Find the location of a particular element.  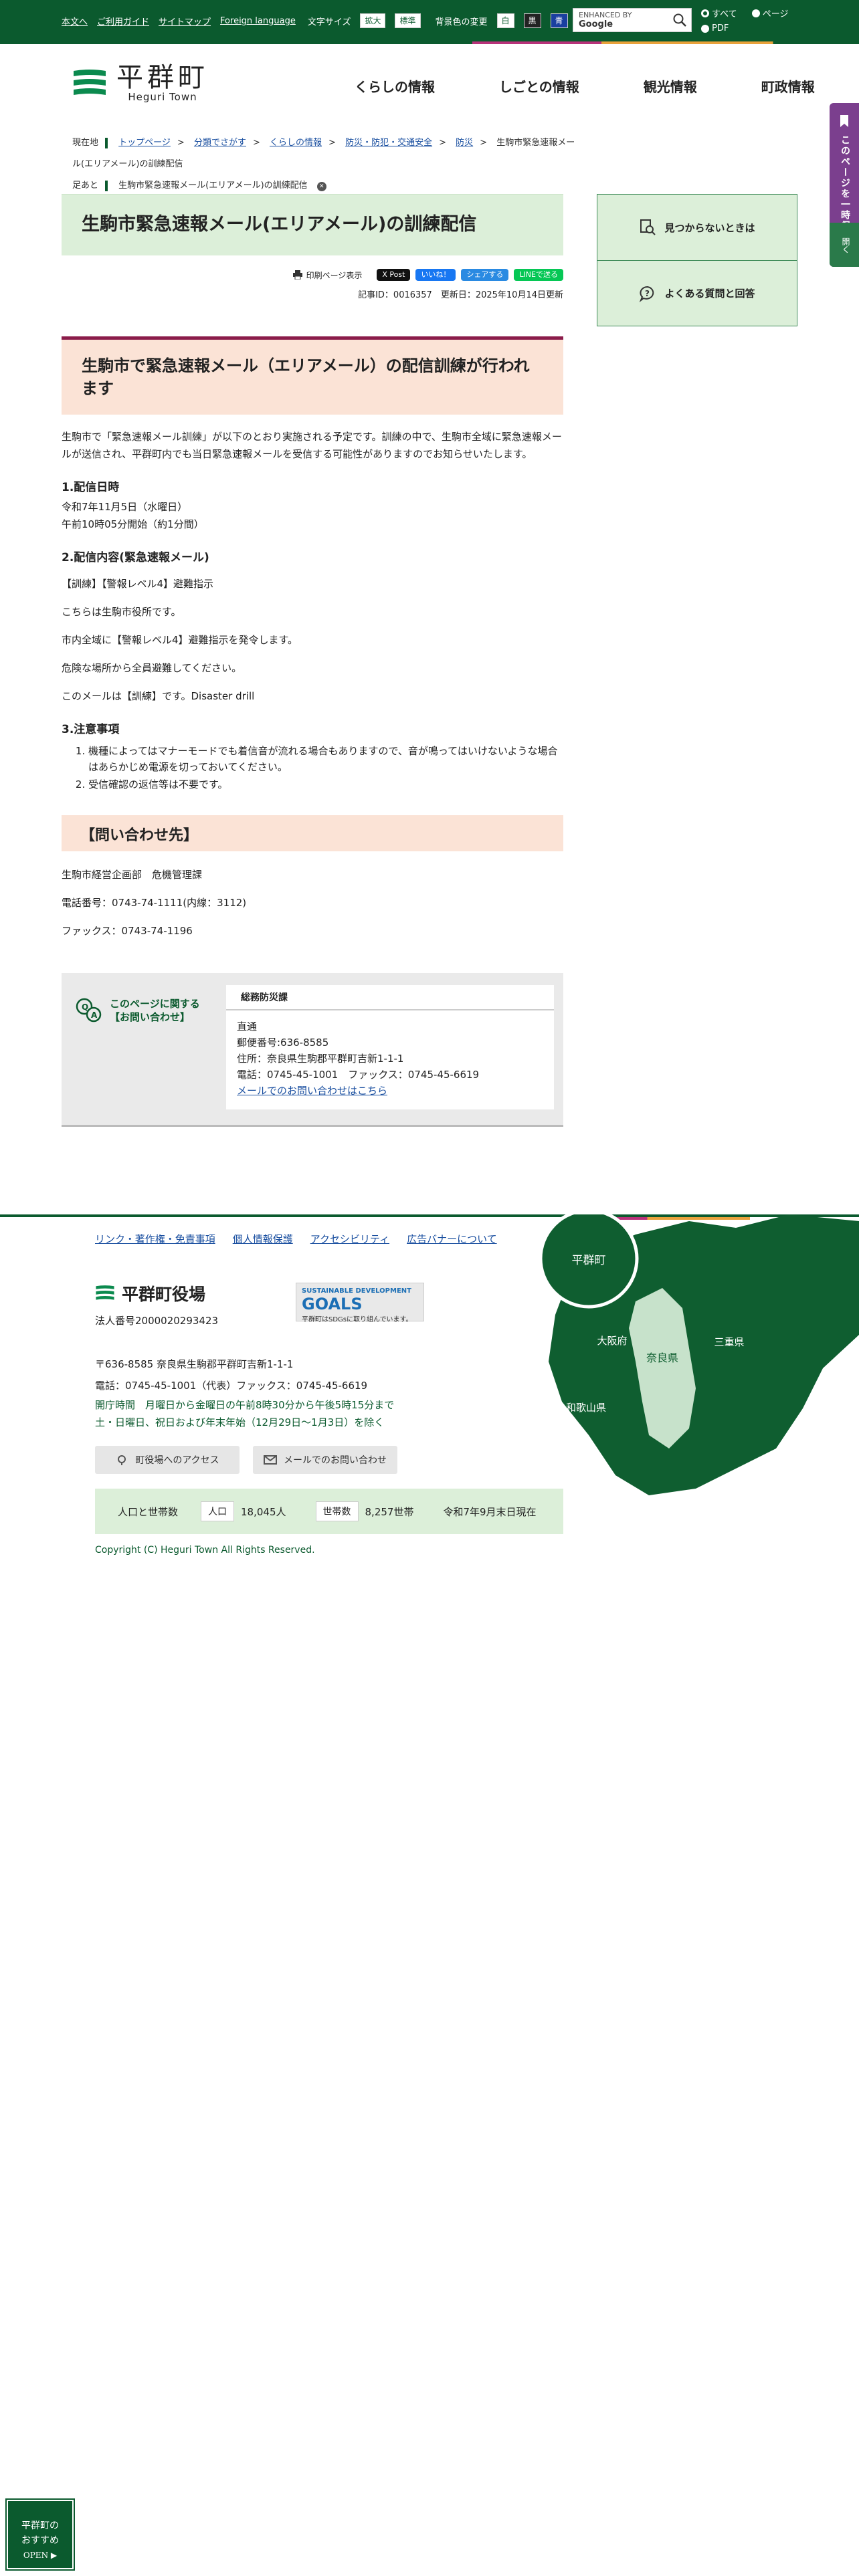

recommend-open-button: 平群町の おすすめ OPEN ▶ is located at coordinates (40, 2534).